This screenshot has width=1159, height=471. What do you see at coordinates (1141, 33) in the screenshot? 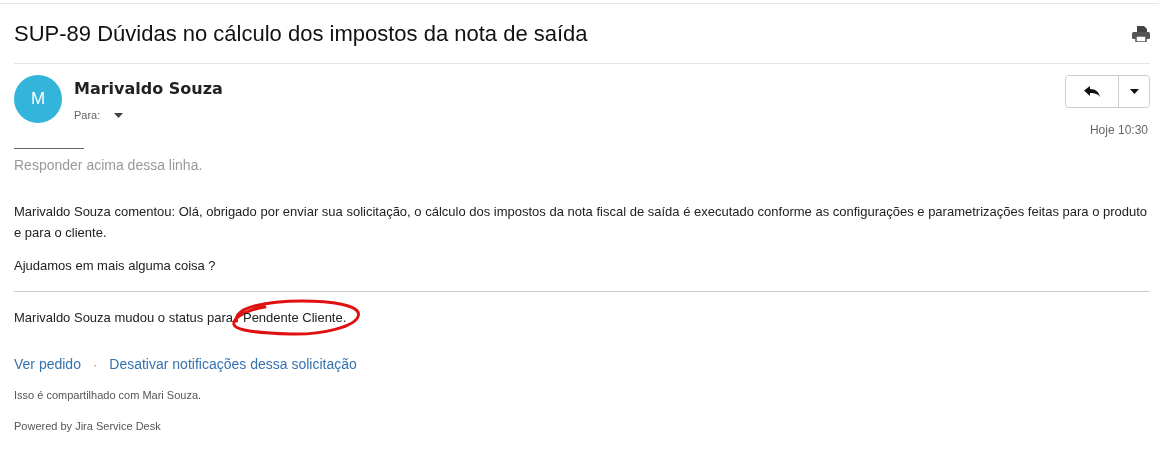
I see `print-icon` at bounding box center [1141, 33].